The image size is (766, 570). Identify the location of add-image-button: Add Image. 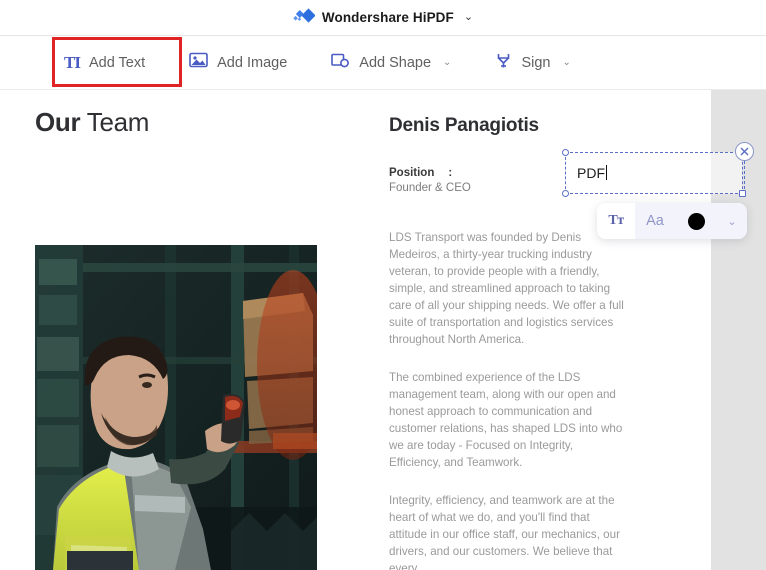
(238, 63).